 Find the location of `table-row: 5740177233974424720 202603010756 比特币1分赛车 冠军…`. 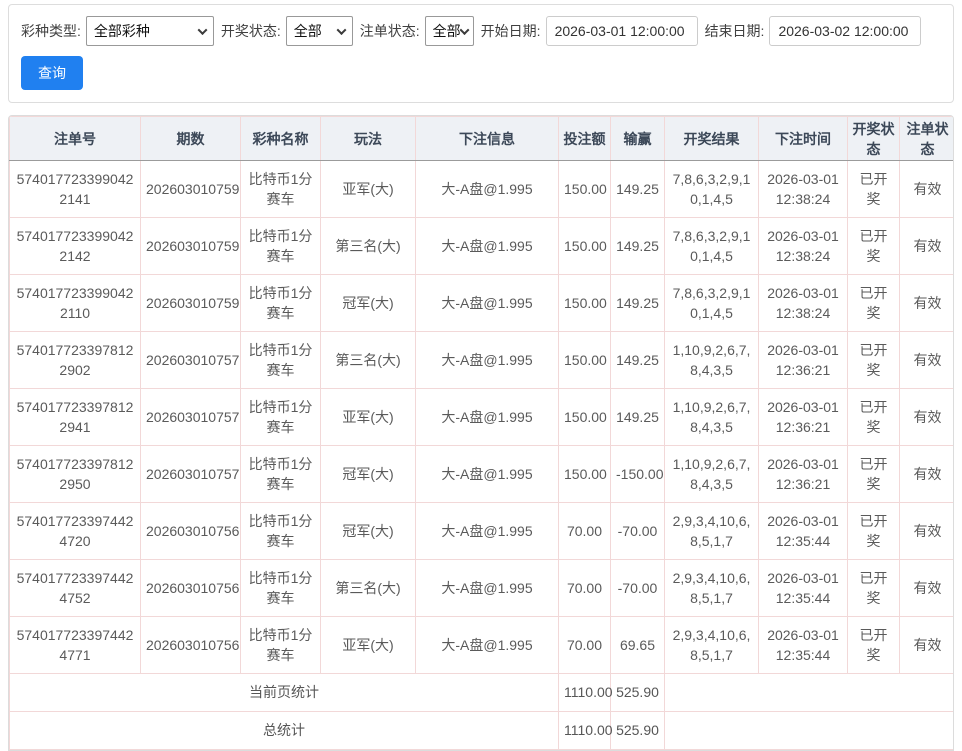

table-row: 5740177233974424720 202603010756 比特币1分赛车 冠军… is located at coordinates (481, 531).